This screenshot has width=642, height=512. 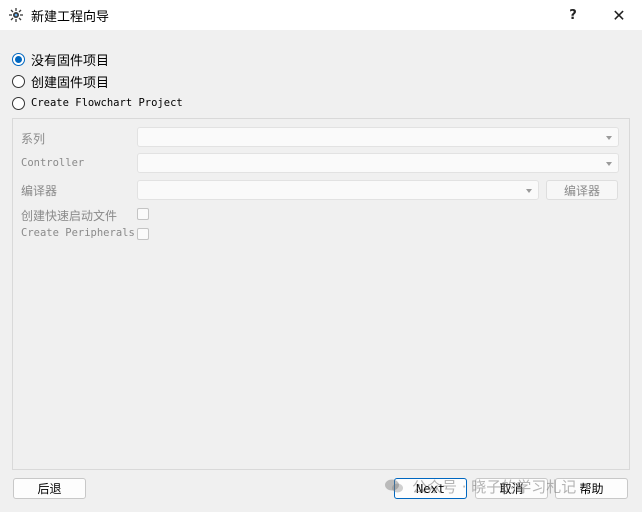 I want to click on cancel-button: 取消, so click(x=511, y=488).